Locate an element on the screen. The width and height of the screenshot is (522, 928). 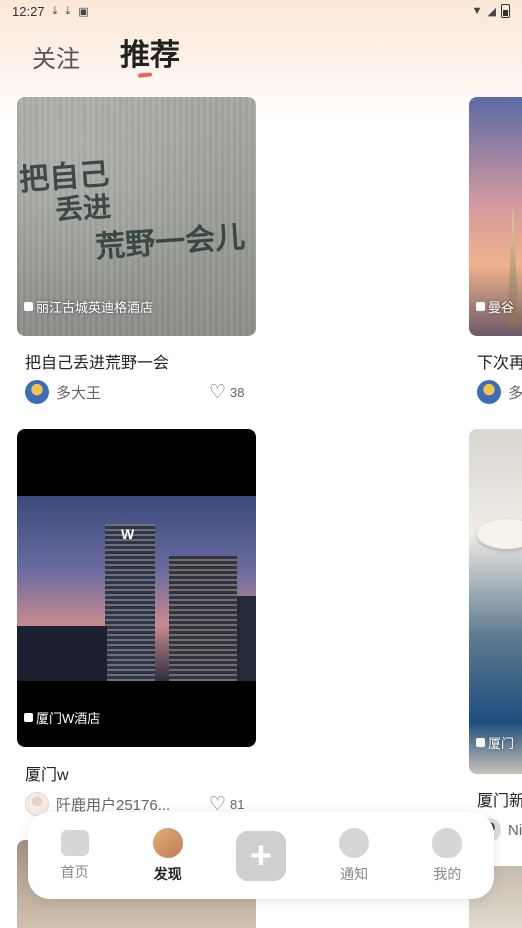
feed-card: 把自己 丢进 荒野一会儿 丽江古城英迪格酒店 is located at coordinates (136, 216).